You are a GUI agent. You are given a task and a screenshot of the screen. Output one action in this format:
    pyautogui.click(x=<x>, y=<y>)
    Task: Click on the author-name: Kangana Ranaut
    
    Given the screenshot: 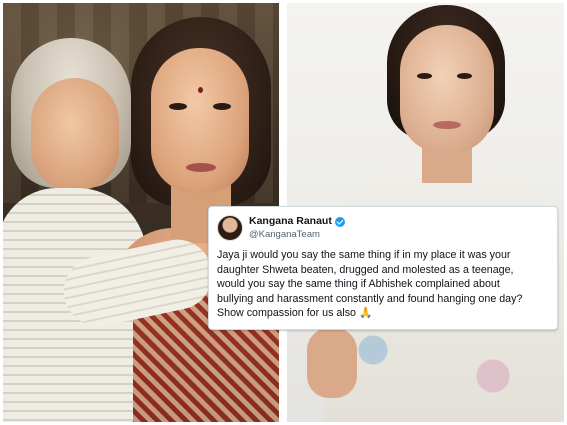 What is the action you would take?
    pyautogui.click(x=290, y=221)
    